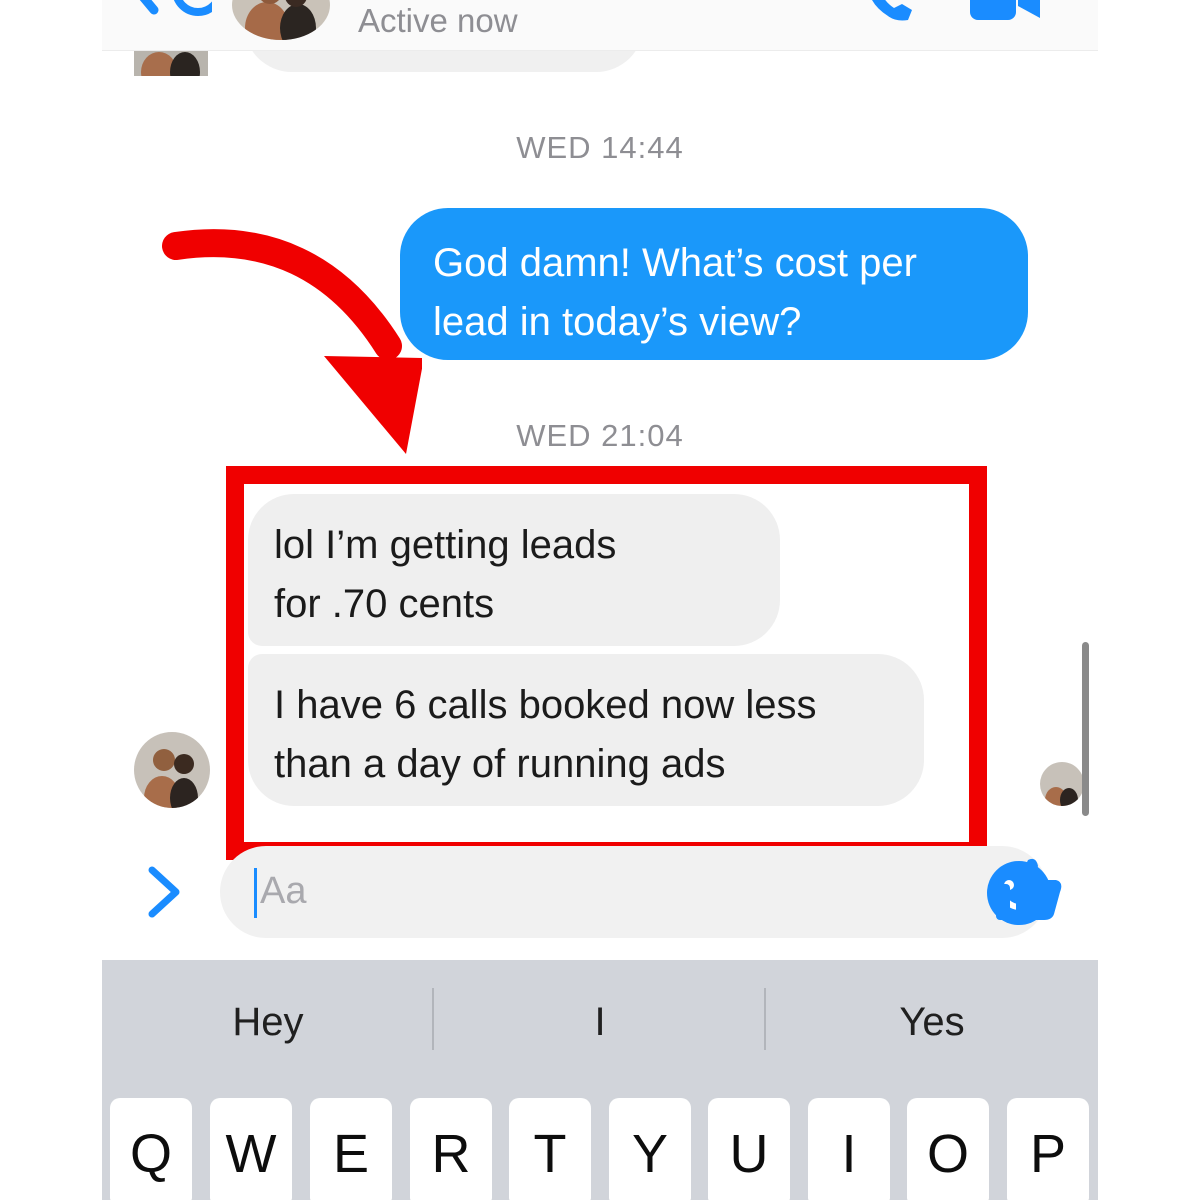 Image resolution: width=1200 pixels, height=1200 pixels. Describe the element at coordinates (849, 1149) in the screenshot. I see `key-i: I` at that location.